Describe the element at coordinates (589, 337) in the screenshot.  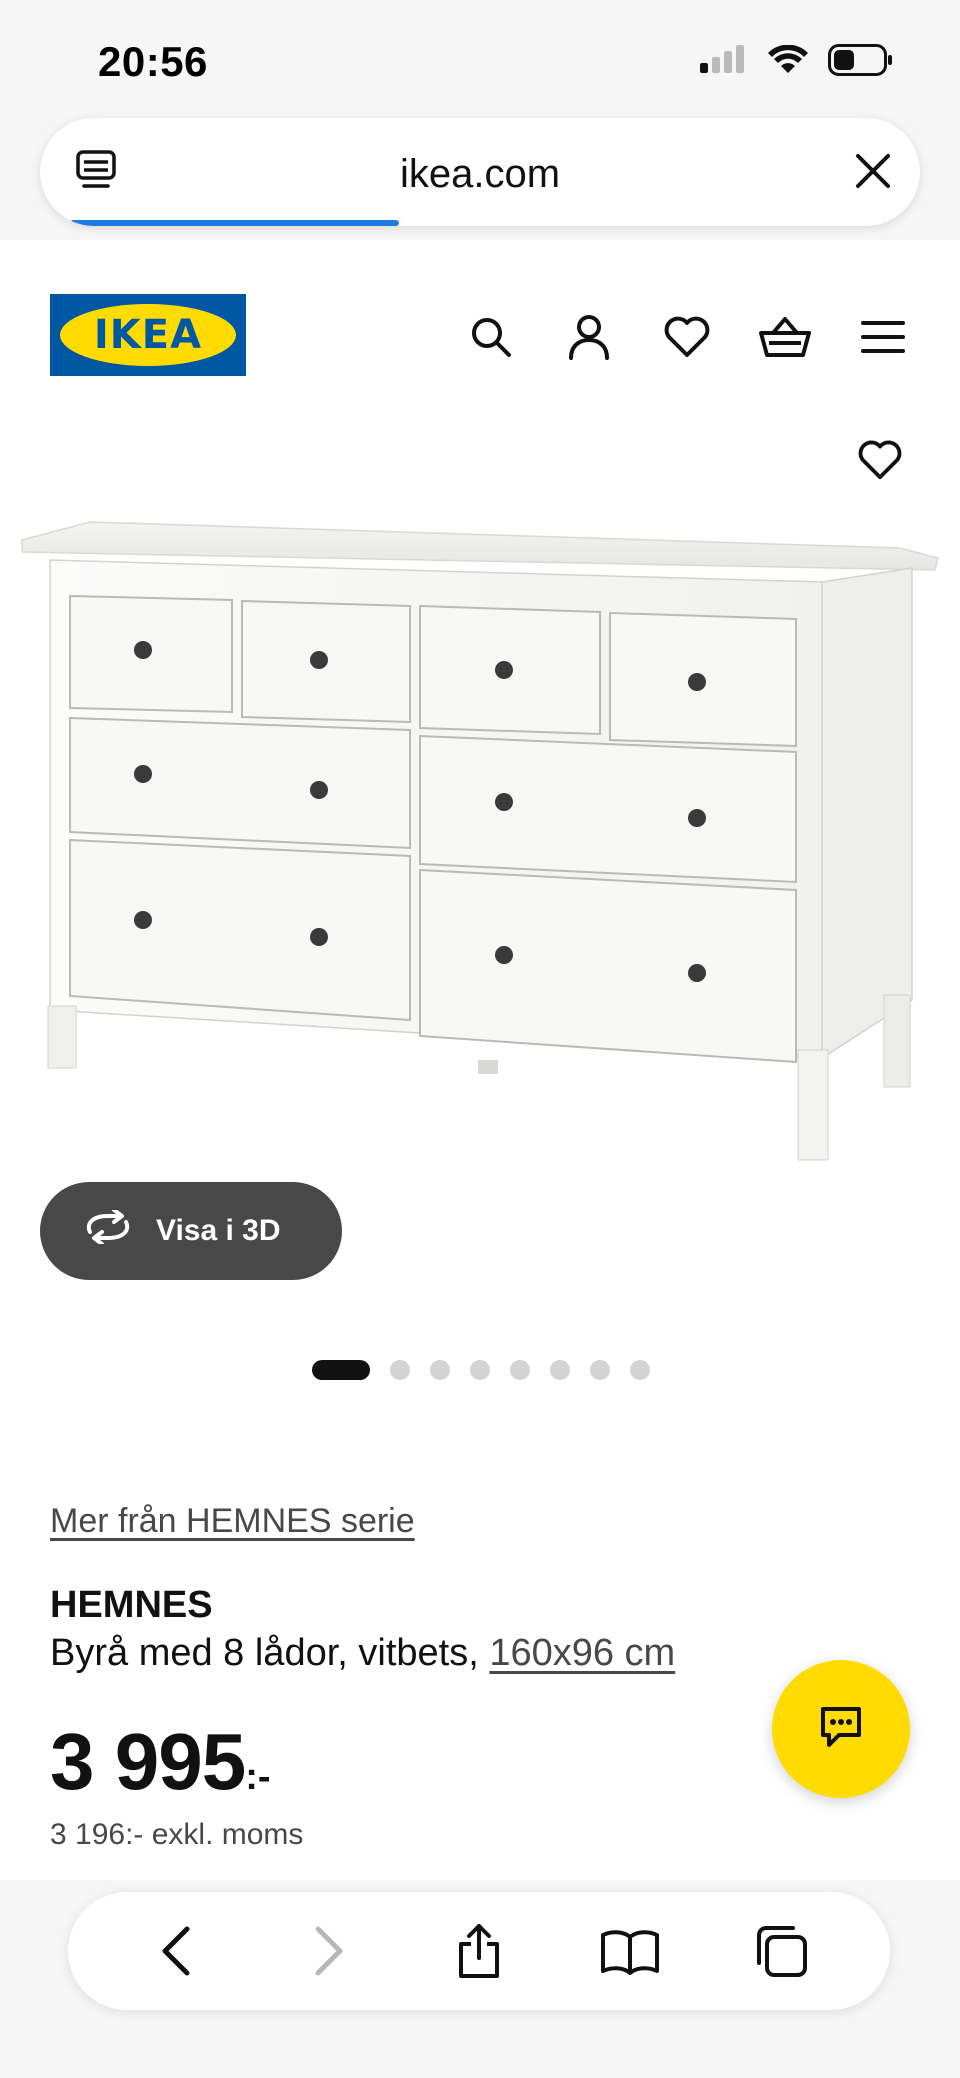
I see `account-icon` at that location.